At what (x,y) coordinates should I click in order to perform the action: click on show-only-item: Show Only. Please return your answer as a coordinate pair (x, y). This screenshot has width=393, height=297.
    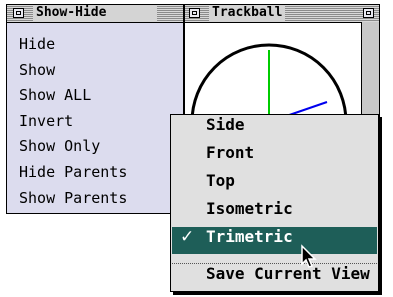
    Looking at the image, I should click on (73, 147).